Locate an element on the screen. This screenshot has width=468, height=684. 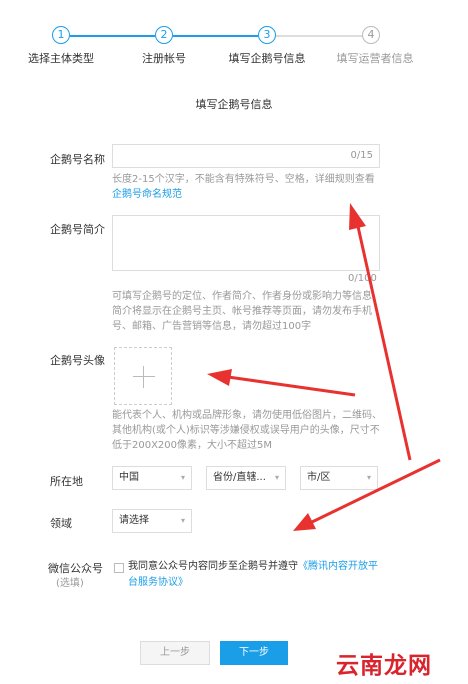
naming-rules-link: 企鹅号命名规范 is located at coordinates (147, 194).